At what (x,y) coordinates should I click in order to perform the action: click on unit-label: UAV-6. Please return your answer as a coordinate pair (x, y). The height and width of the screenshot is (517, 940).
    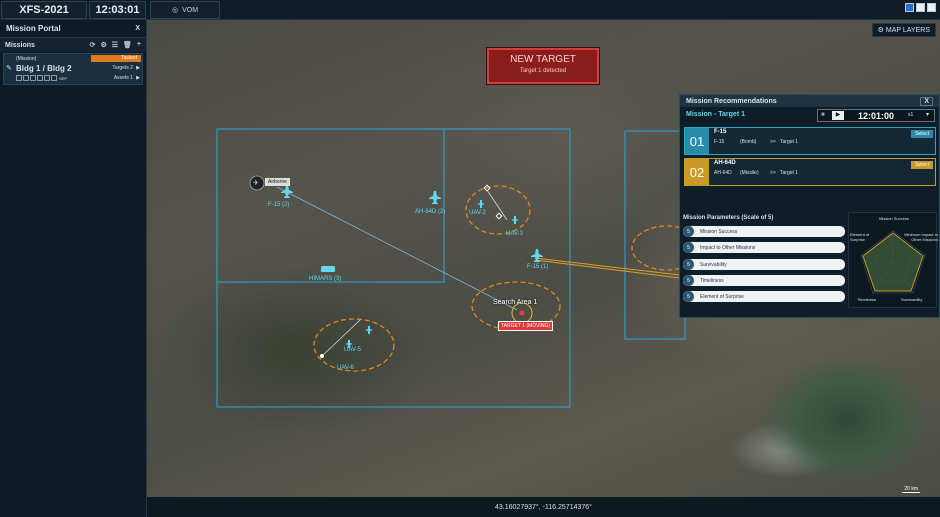
    Looking at the image, I should click on (345, 368).